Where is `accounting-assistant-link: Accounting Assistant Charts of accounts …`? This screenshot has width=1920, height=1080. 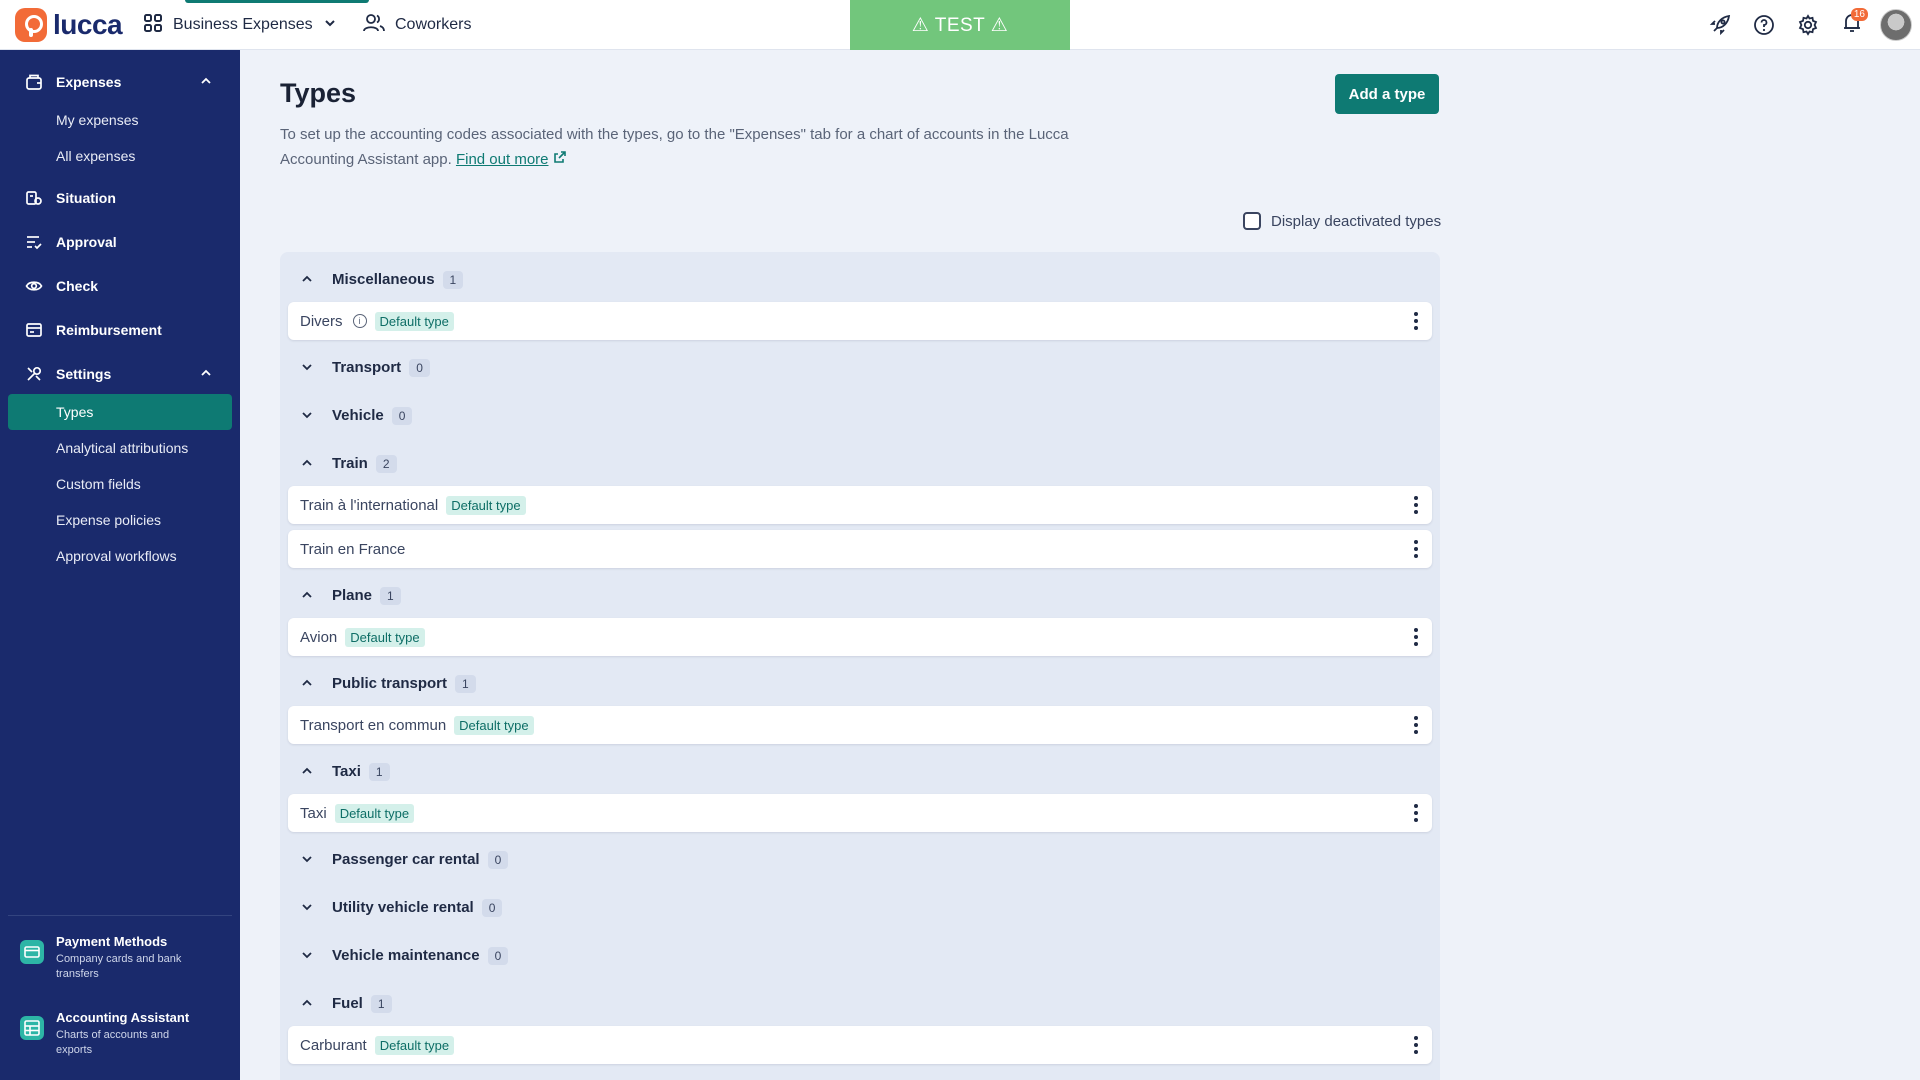 accounting-assistant-link: Accounting Assistant Charts of accounts … is located at coordinates (127, 1036).